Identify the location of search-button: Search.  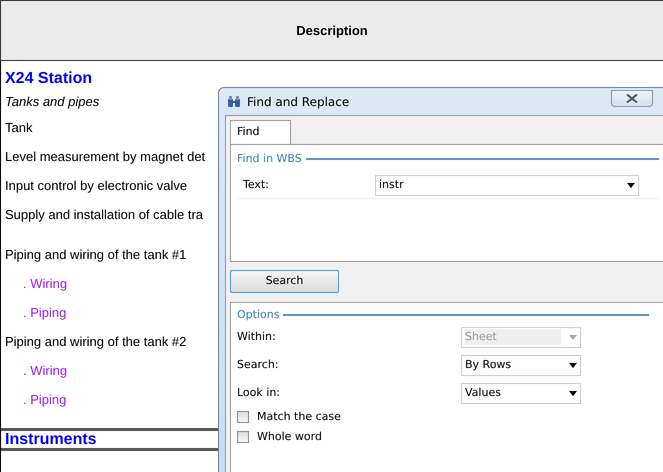
(284, 281).